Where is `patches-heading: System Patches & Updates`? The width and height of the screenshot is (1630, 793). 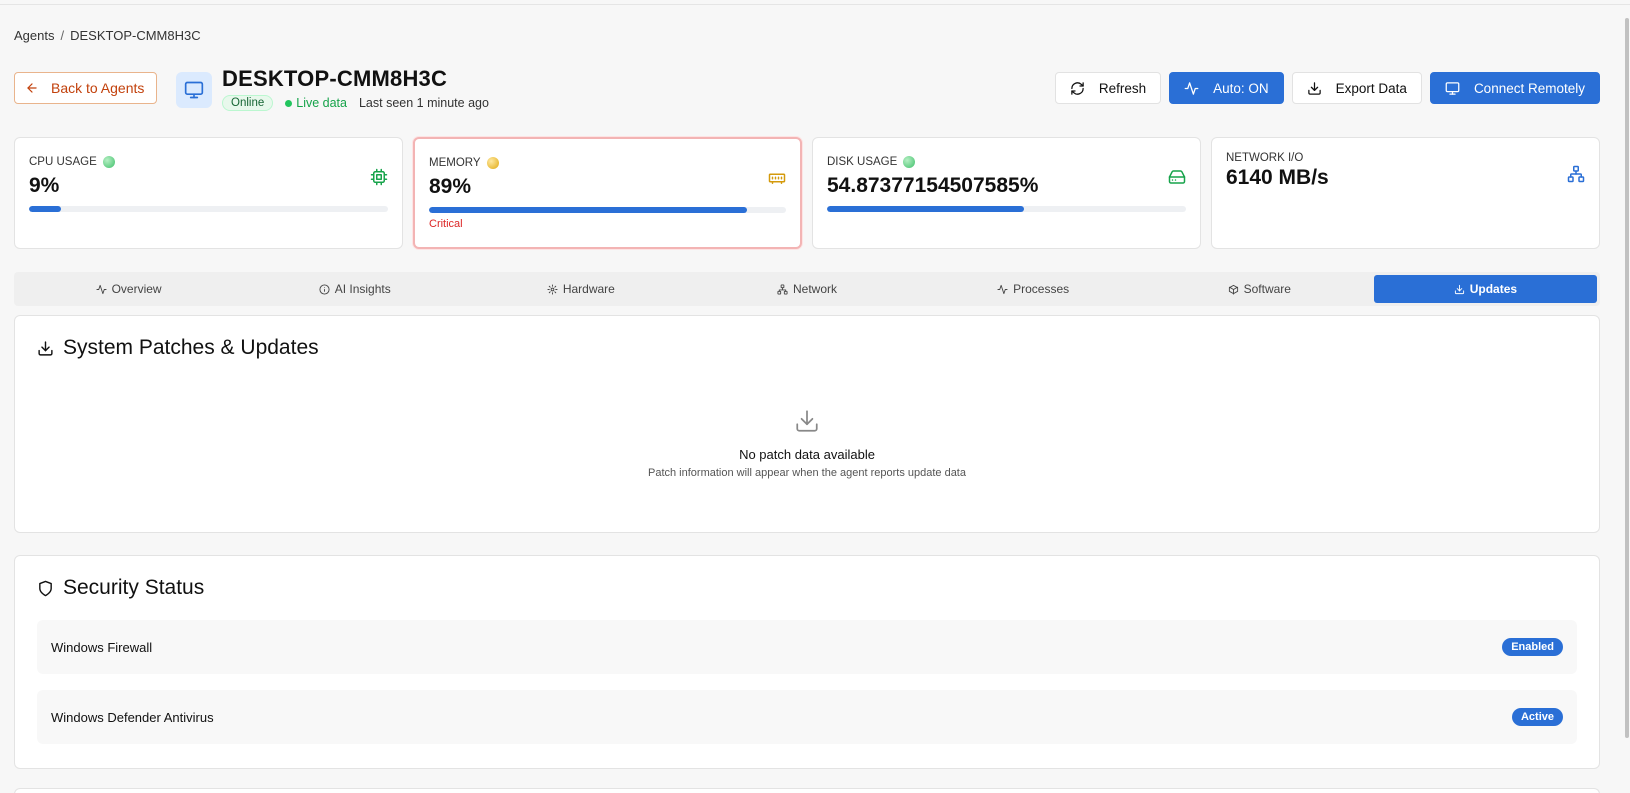
patches-heading: System Patches & Updates is located at coordinates (178, 348).